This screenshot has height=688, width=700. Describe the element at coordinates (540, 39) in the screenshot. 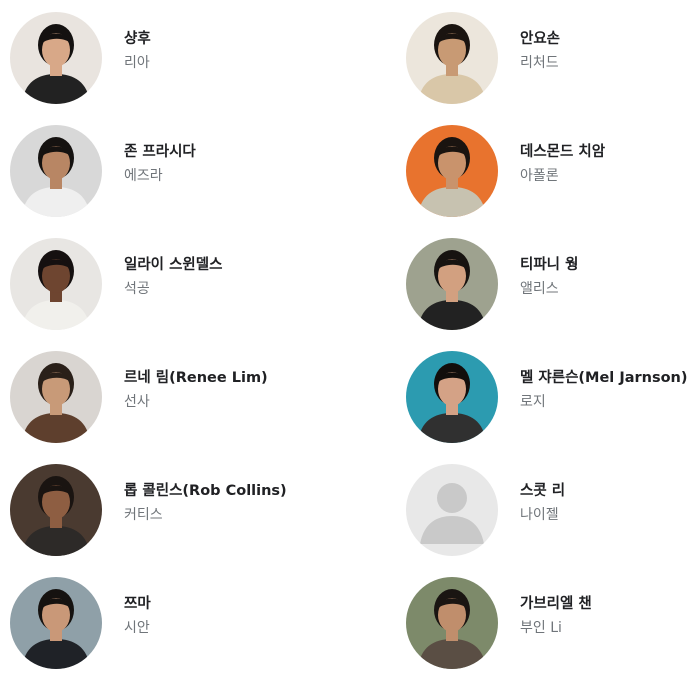

I see `actor-name: 안요손` at that location.